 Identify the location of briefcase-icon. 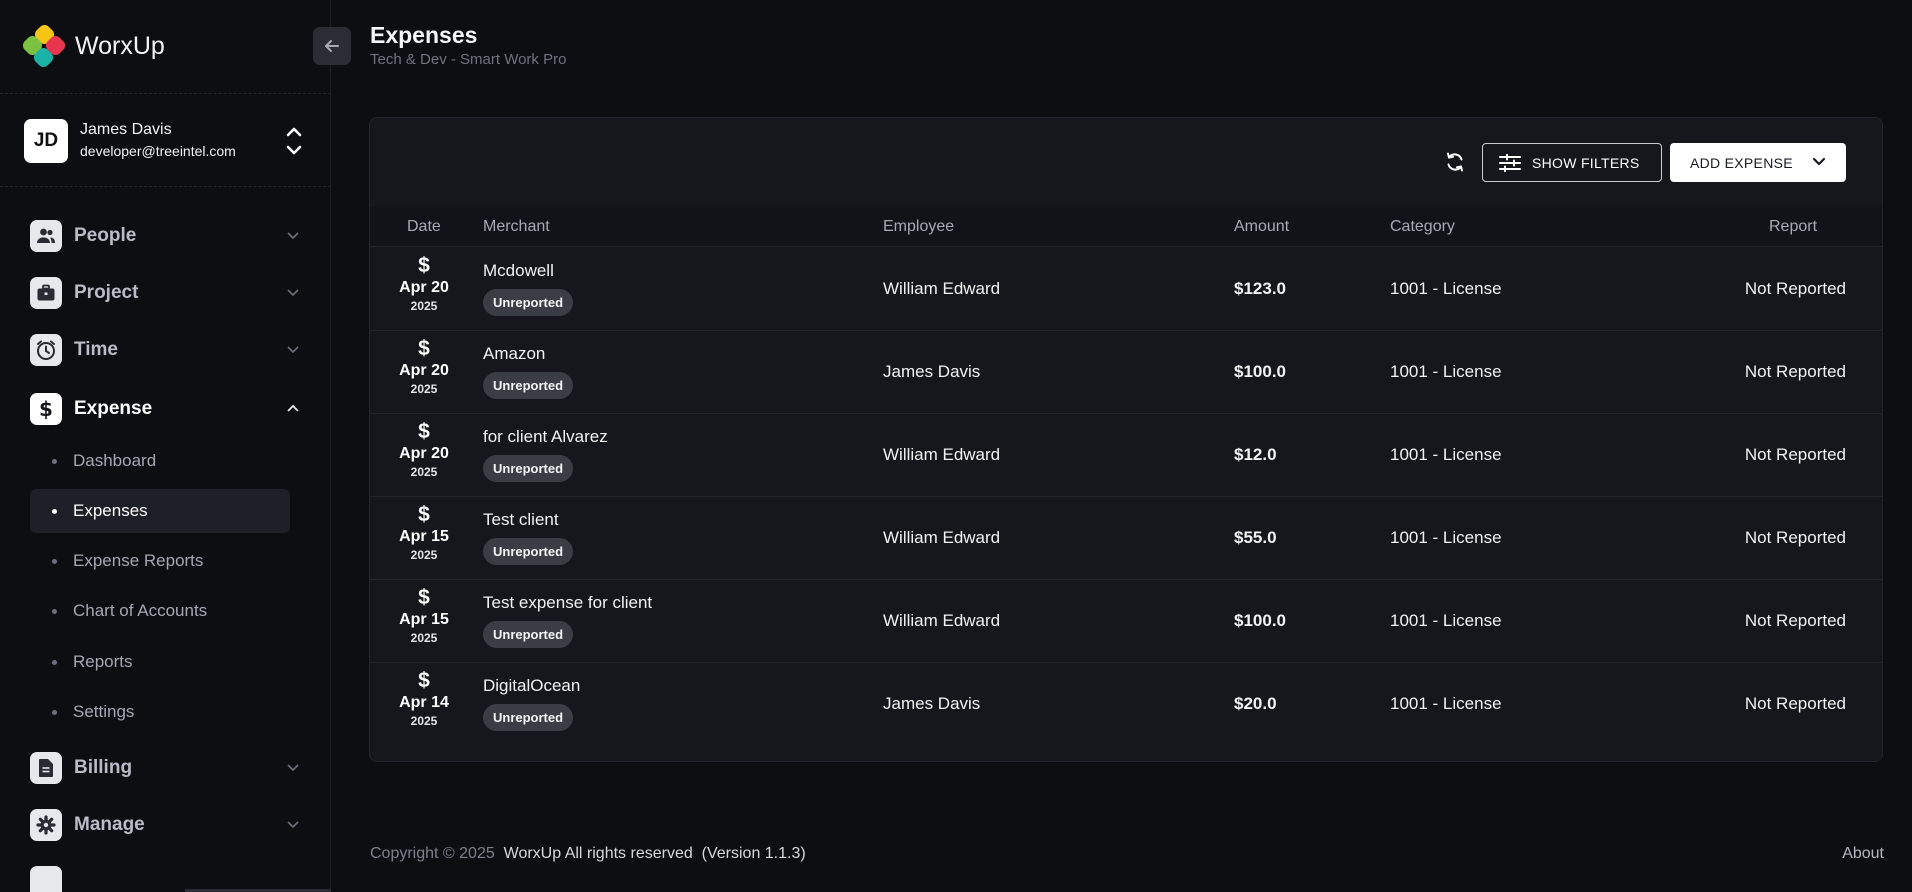
(46, 293).